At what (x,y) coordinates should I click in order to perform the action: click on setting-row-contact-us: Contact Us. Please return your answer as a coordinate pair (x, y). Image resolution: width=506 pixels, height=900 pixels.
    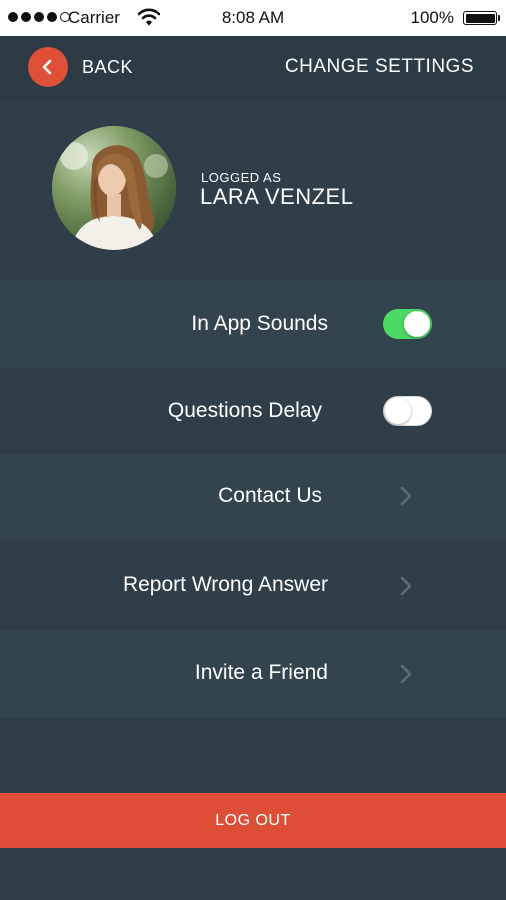
    Looking at the image, I should click on (253, 497).